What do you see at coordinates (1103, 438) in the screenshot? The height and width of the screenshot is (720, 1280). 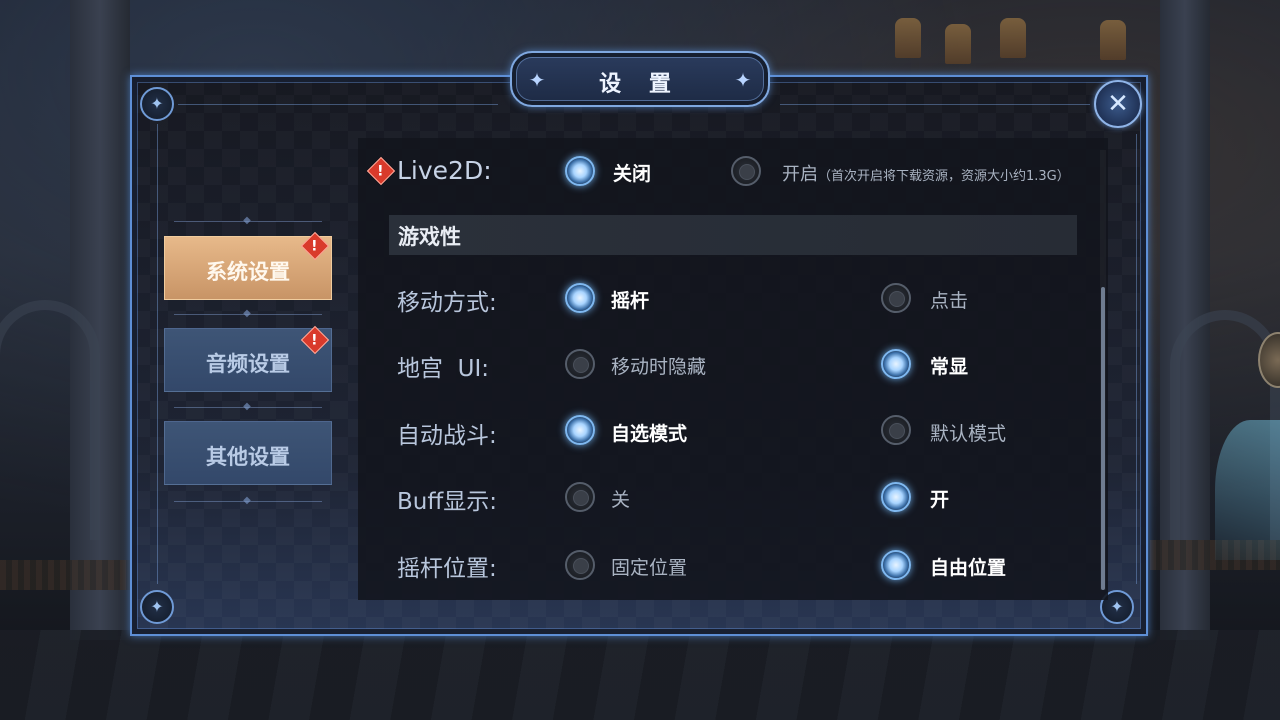 I see `scrollbar-thumb` at bounding box center [1103, 438].